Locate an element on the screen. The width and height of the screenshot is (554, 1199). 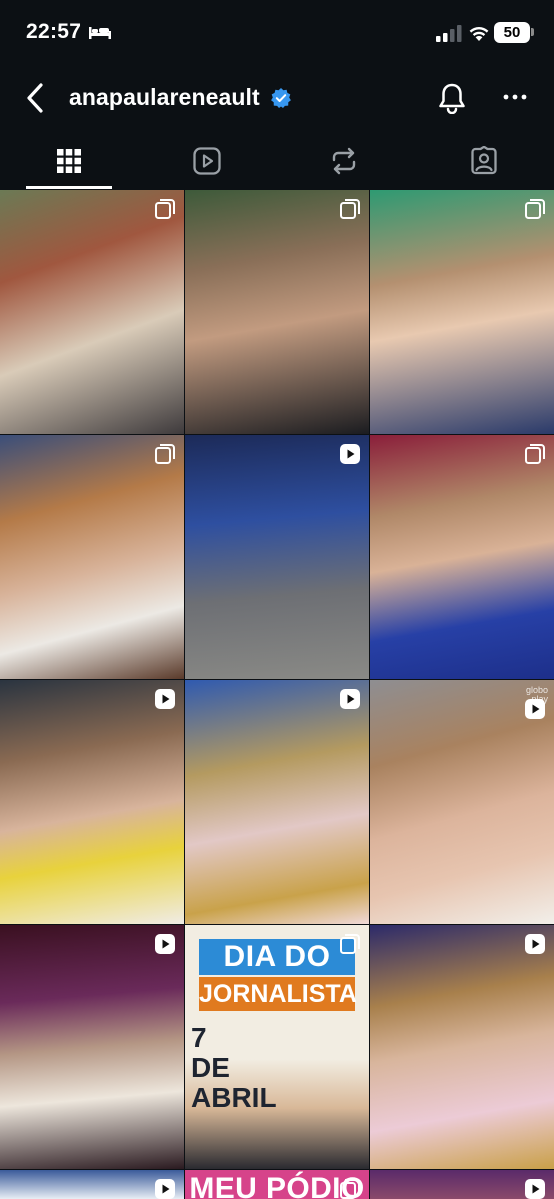
post-thumbnail: DIA DO JORNALISTA 7 DE ABRIL is located at coordinates (277, 1047).